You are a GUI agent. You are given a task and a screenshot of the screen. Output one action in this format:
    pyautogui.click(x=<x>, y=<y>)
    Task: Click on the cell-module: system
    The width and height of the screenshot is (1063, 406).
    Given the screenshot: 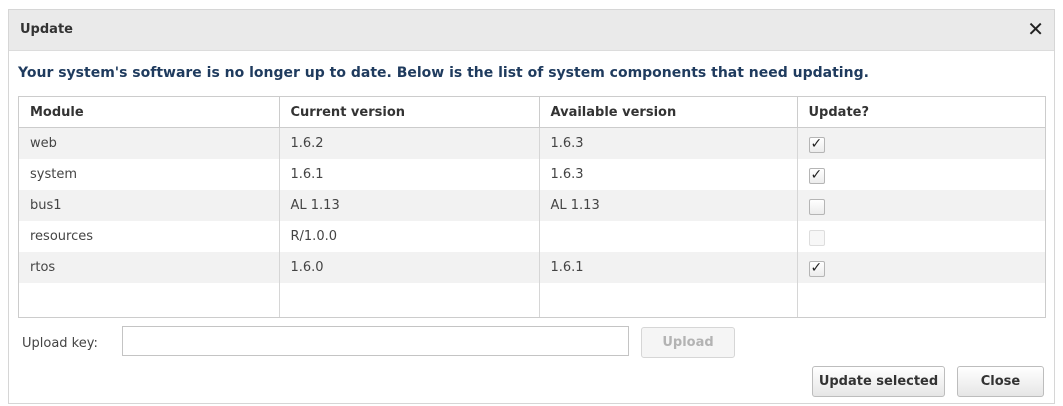 What is the action you would take?
    pyautogui.click(x=149, y=174)
    